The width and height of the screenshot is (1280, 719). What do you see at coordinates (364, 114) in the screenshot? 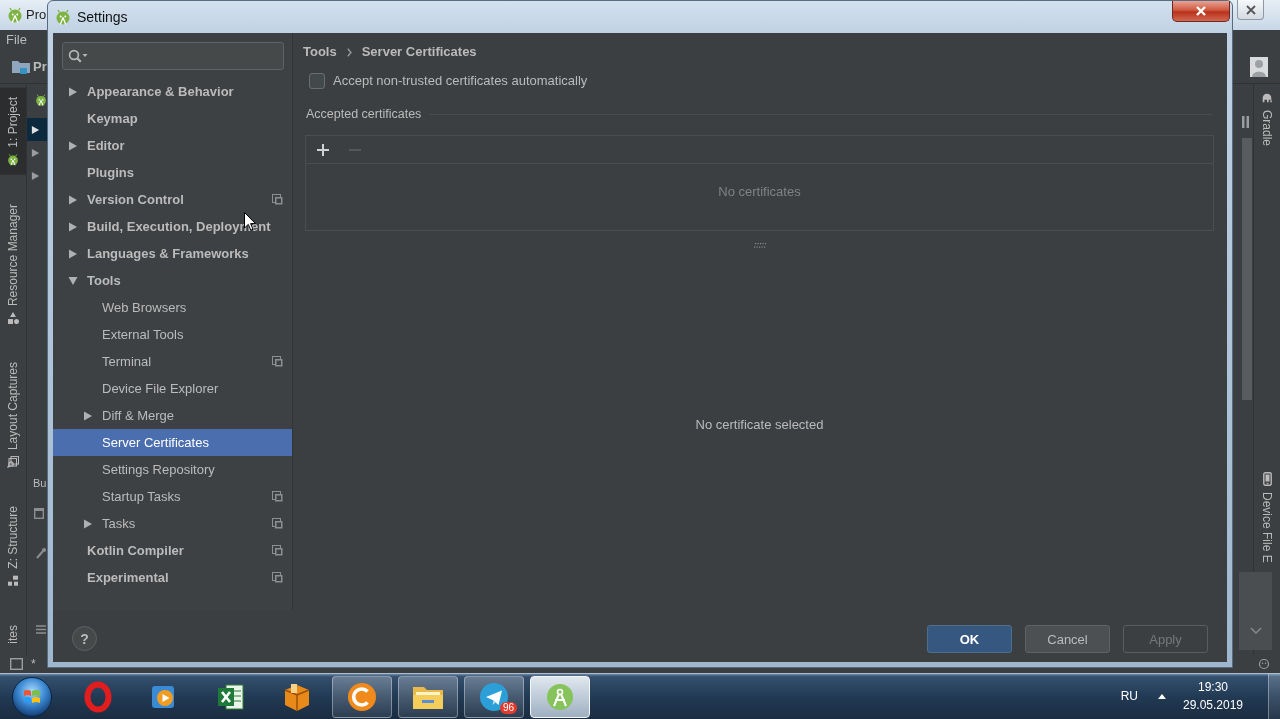
I see `section-title: Accepted certificates` at bounding box center [364, 114].